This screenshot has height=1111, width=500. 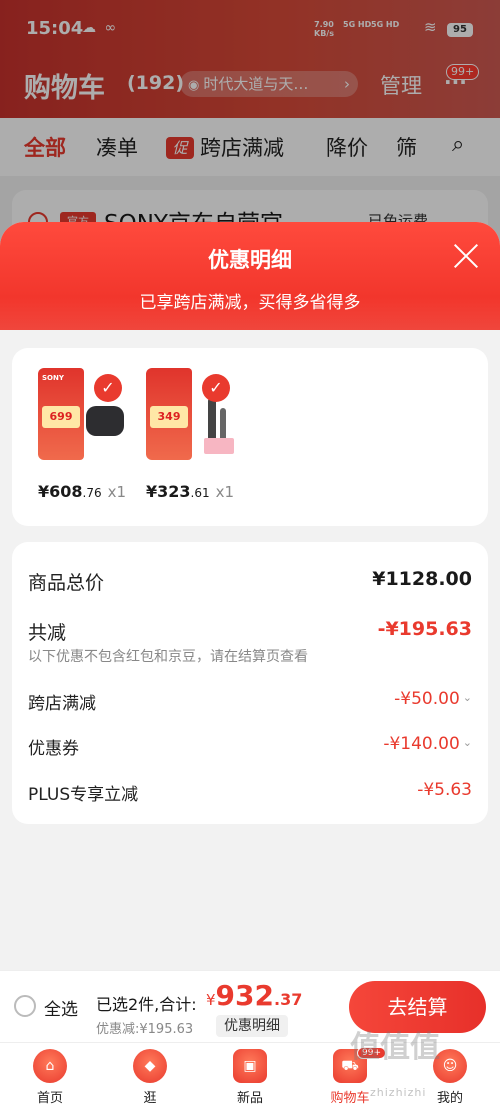 I want to click on discount-detail-button: 优惠明细, so click(x=252, y=1026).